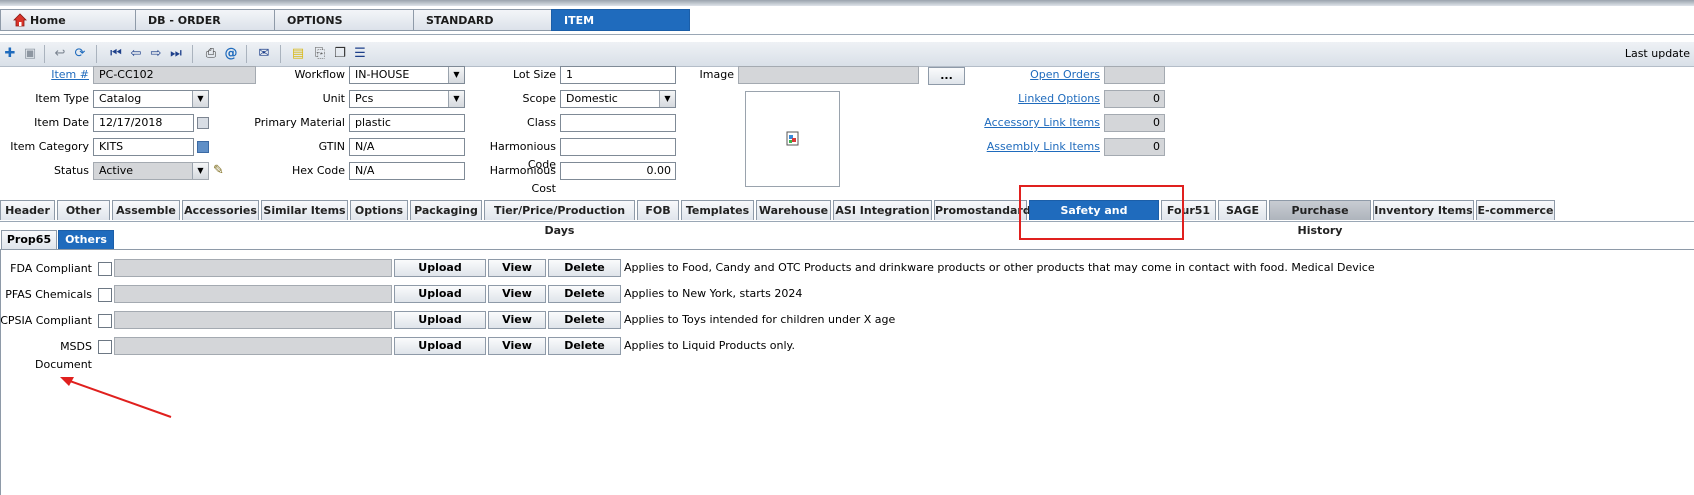 The width and height of the screenshot is (1694, 495). What do you see at coordinates (68, 20) in the screenshot?
I see `nav-tab-home: Home` at bounding box center [68, 20].